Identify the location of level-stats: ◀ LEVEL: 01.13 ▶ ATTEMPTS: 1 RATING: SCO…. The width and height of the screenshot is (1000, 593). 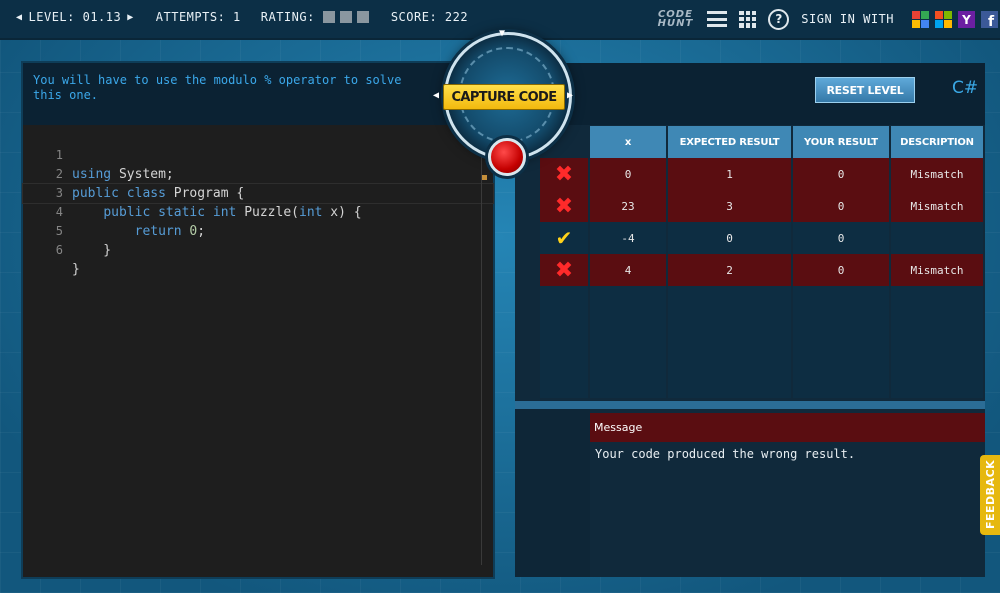
(239, 17).